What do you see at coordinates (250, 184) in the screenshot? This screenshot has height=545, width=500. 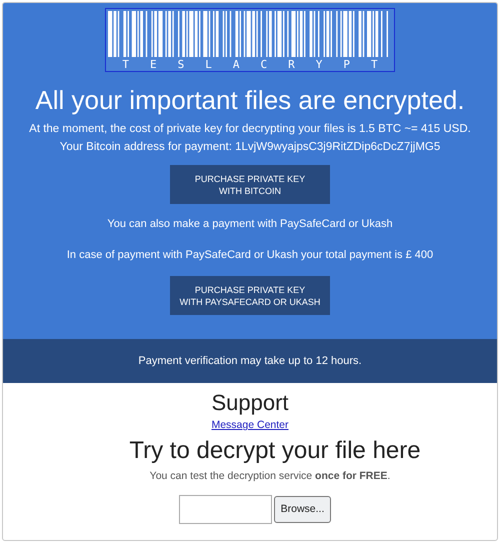 I see `purchase-button: PURCHASE PRIVATE KEY WITH BITCOIN` at bounding box center [250, 184].